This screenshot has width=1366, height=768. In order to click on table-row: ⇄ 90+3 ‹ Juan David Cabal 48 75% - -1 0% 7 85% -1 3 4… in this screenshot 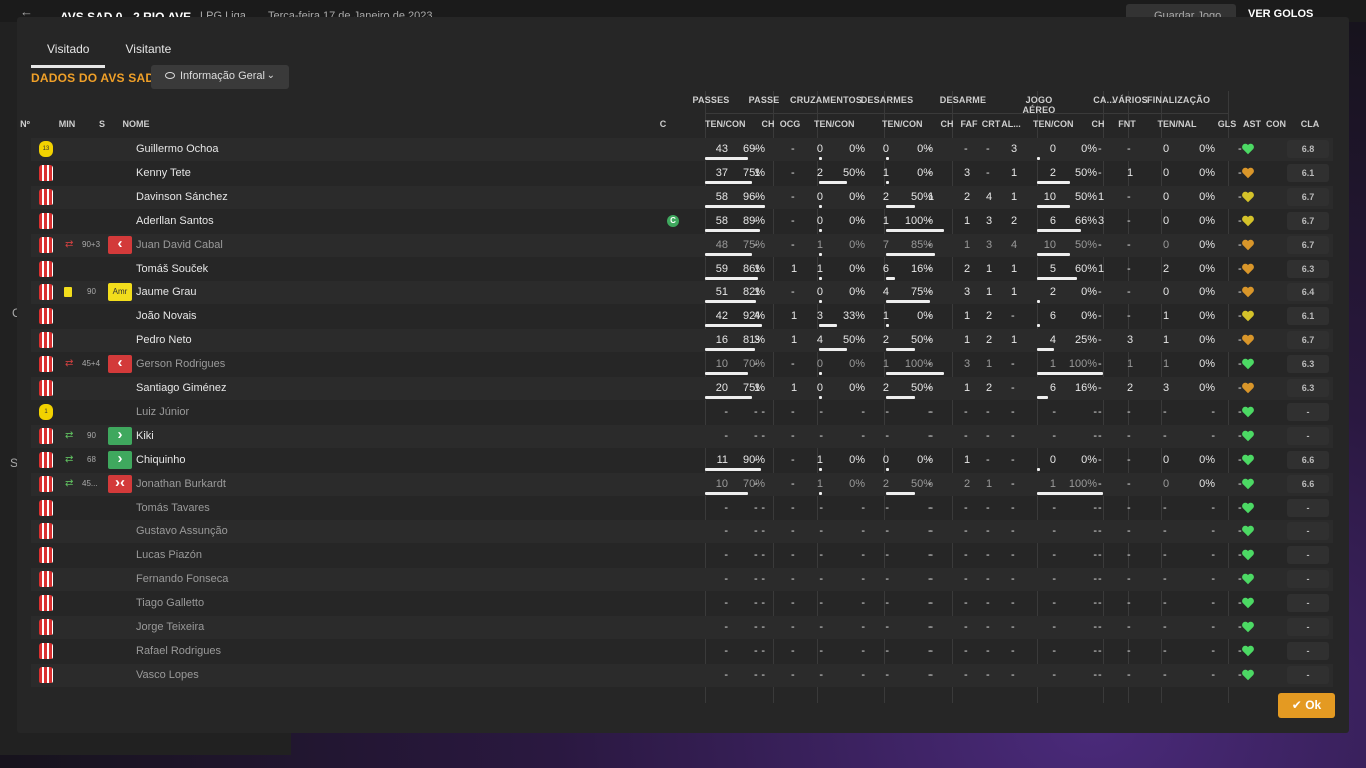, I will do `click(682, 245)`.